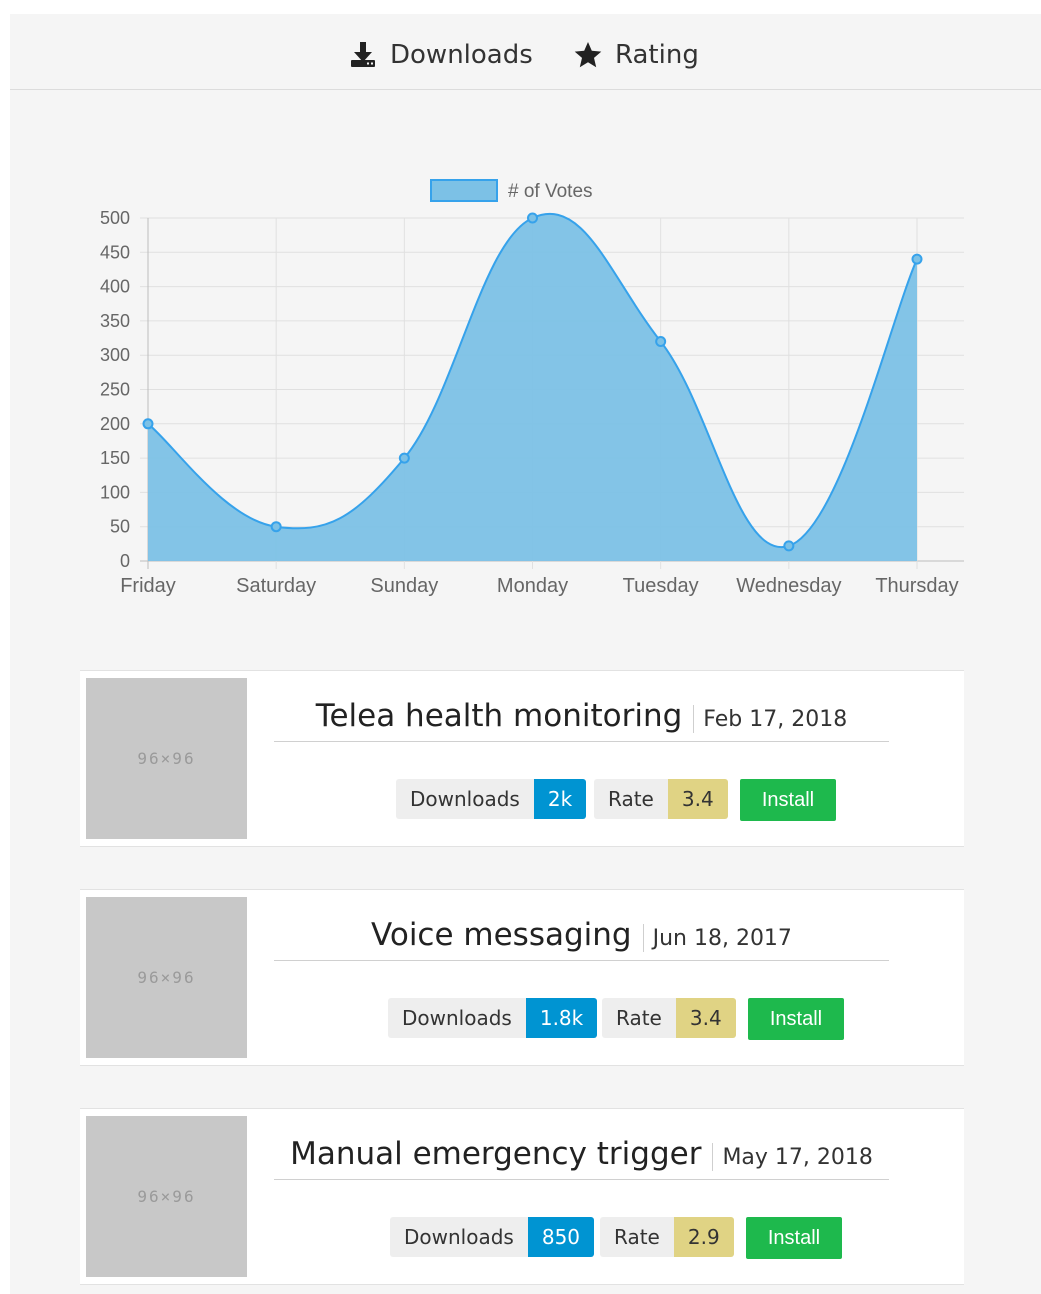 The image size is (1041, 1294). Describe the element at coordinates (115, 355) in the screenshot. I see `y-tick-label: 300` at that location.